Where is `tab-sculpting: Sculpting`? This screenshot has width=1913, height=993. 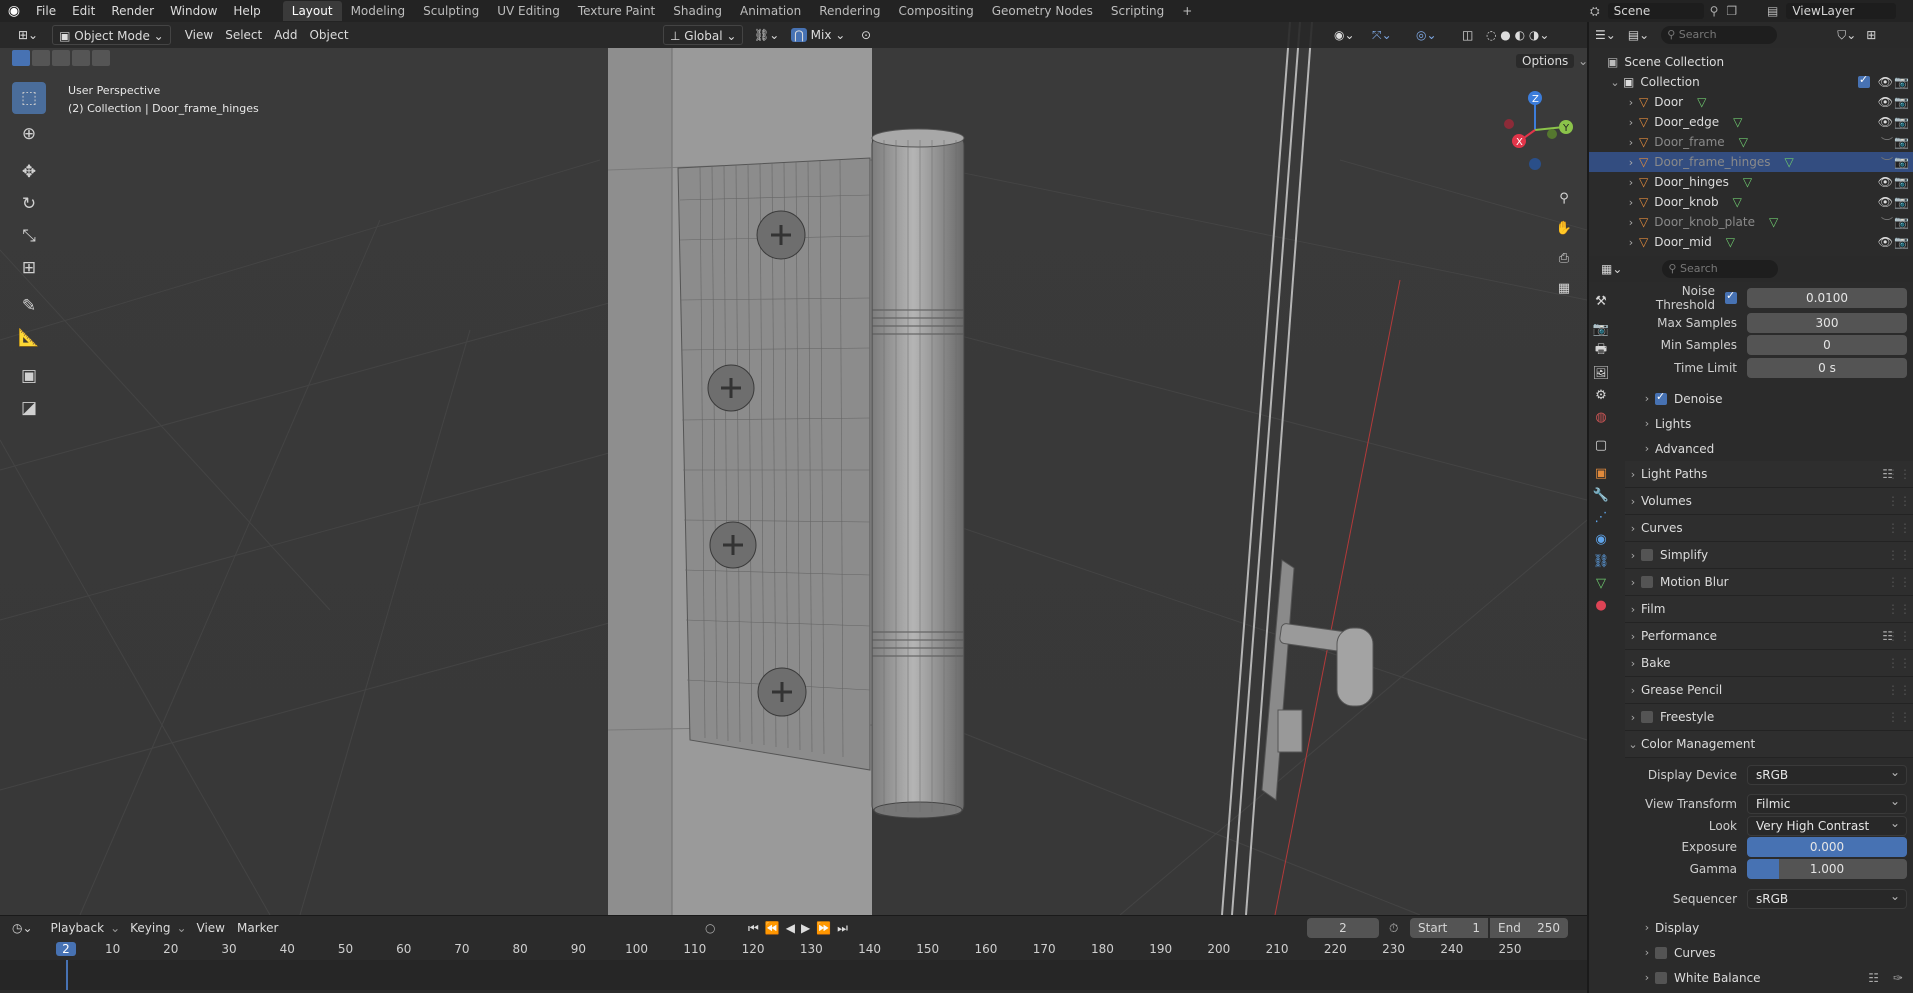
tab-sculpting: Sculpting is located at coordinates (451, 11).